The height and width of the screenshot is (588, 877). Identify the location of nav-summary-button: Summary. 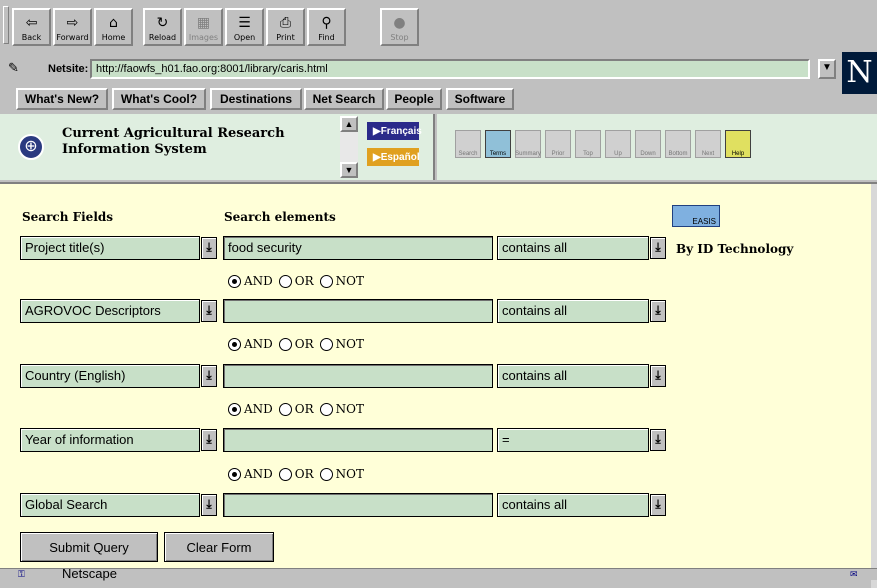
(528, 144).